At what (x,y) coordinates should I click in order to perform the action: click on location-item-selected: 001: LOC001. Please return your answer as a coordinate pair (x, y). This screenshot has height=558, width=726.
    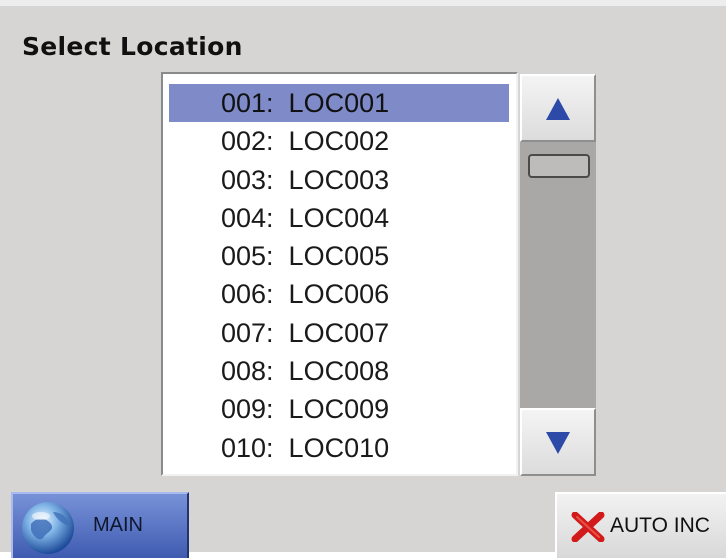
    Looking at the image, I should click on (339, 103).